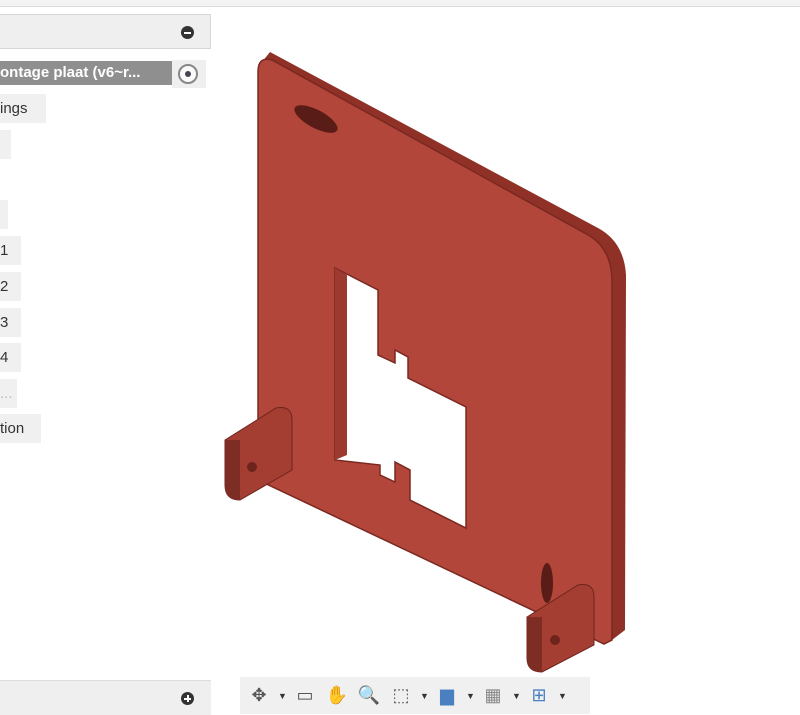 The width and height of the screenshot is (800, 715). I want to click on zoom-icon: 🔍, so click(369, 695).